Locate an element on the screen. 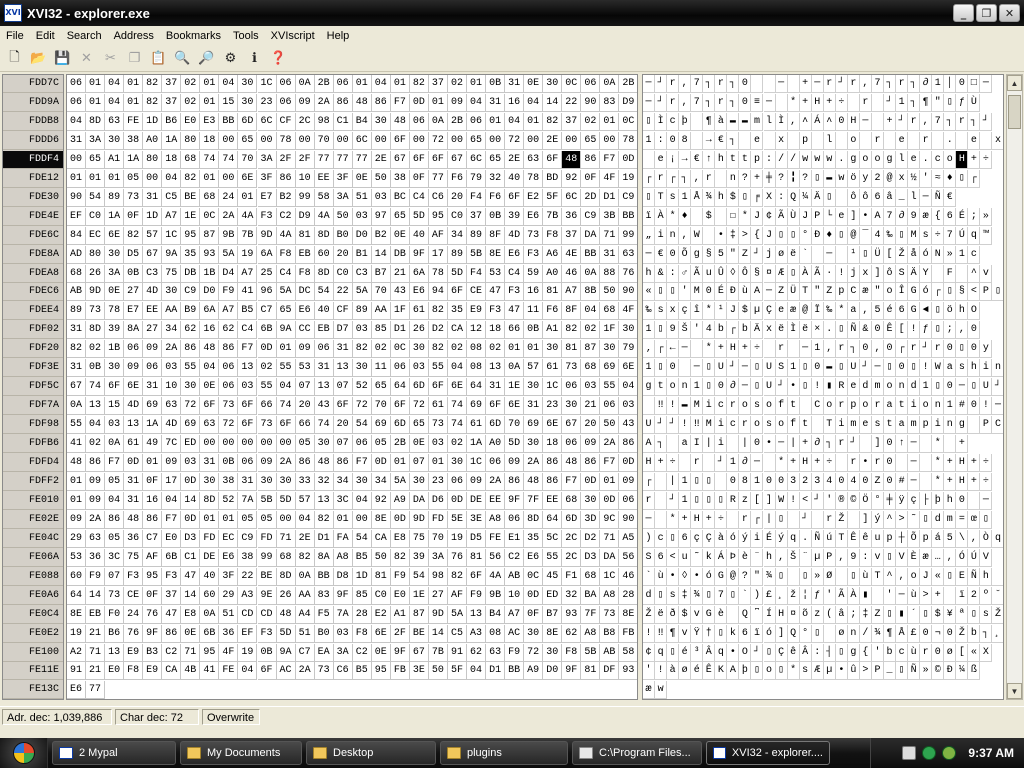 This screenshot has width=1024, height=768. hex-byte-cell: 0D is located at coordinates (381, 463).